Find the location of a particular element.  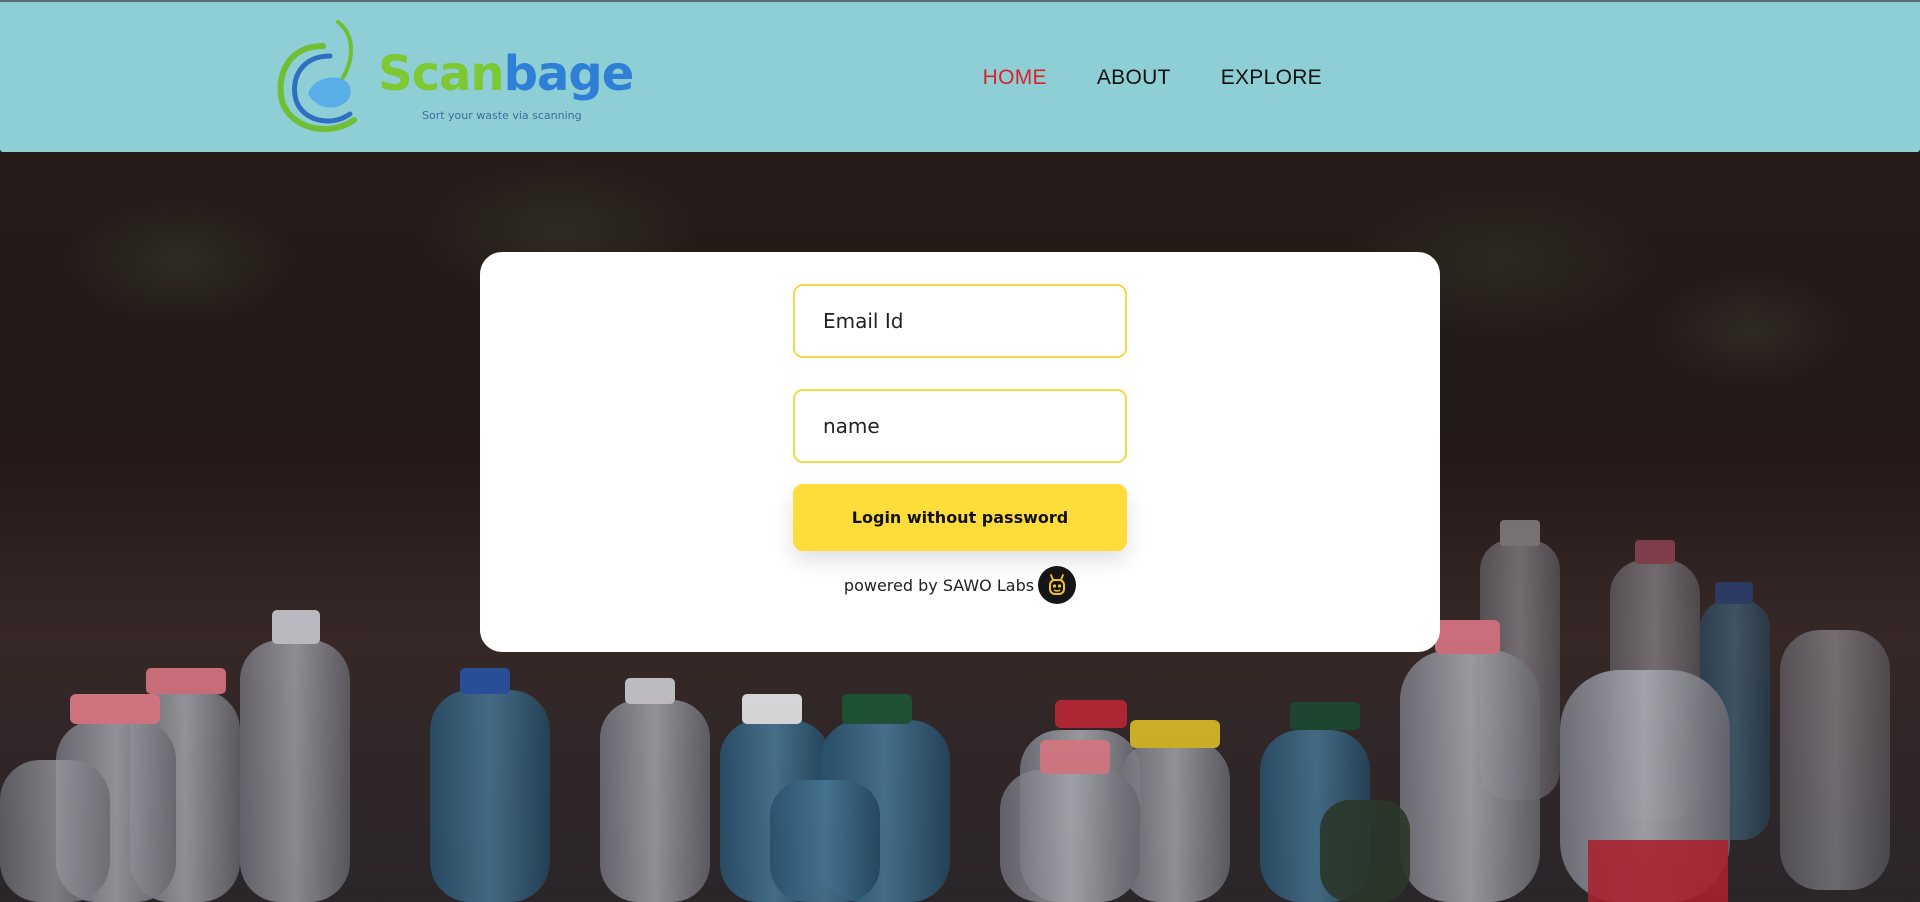

name-field is located at coordinates (960, 426).